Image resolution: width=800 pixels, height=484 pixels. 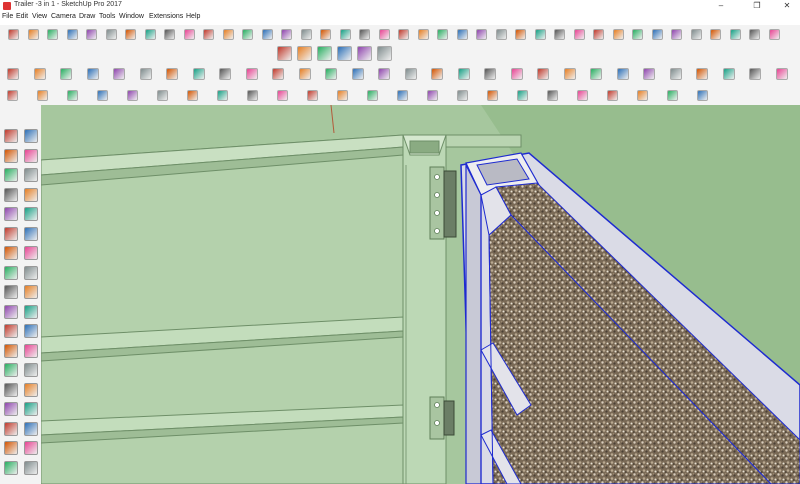 I want to click on shell-icon, so click(x=325, y=34).